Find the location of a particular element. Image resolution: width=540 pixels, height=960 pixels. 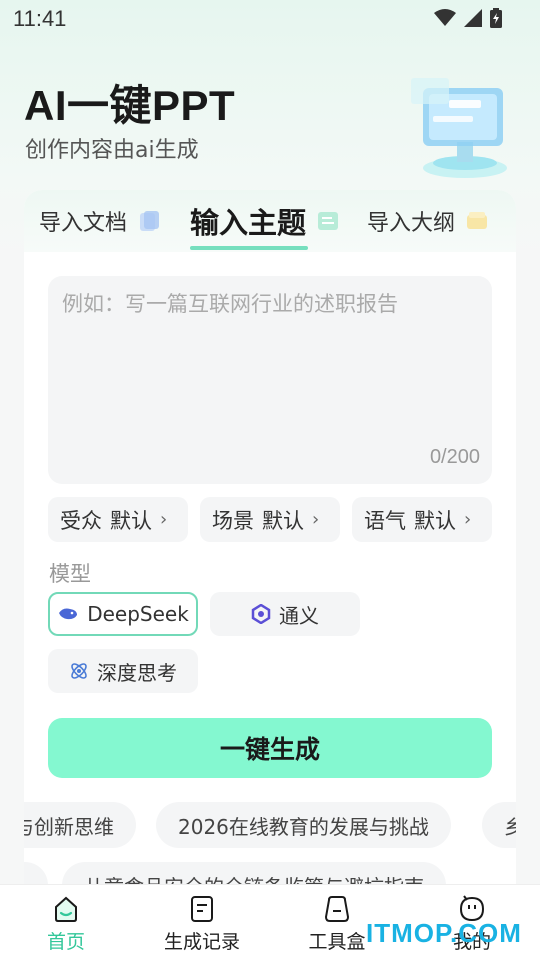

audience-selector: 受众 默认 › is located at coordinates (118, 519).